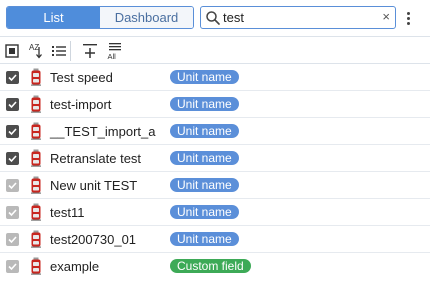  Describe the element at coordinates (90, 51) in the screenshot. I see `add-item-icon` at that location.